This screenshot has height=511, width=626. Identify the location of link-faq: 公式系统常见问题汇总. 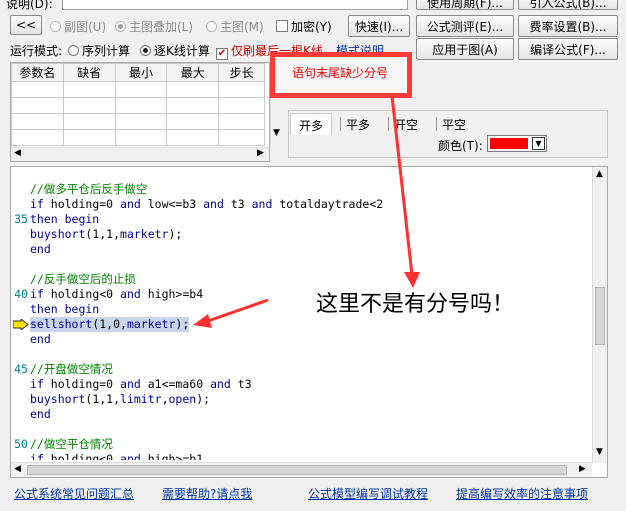
(74, 493).